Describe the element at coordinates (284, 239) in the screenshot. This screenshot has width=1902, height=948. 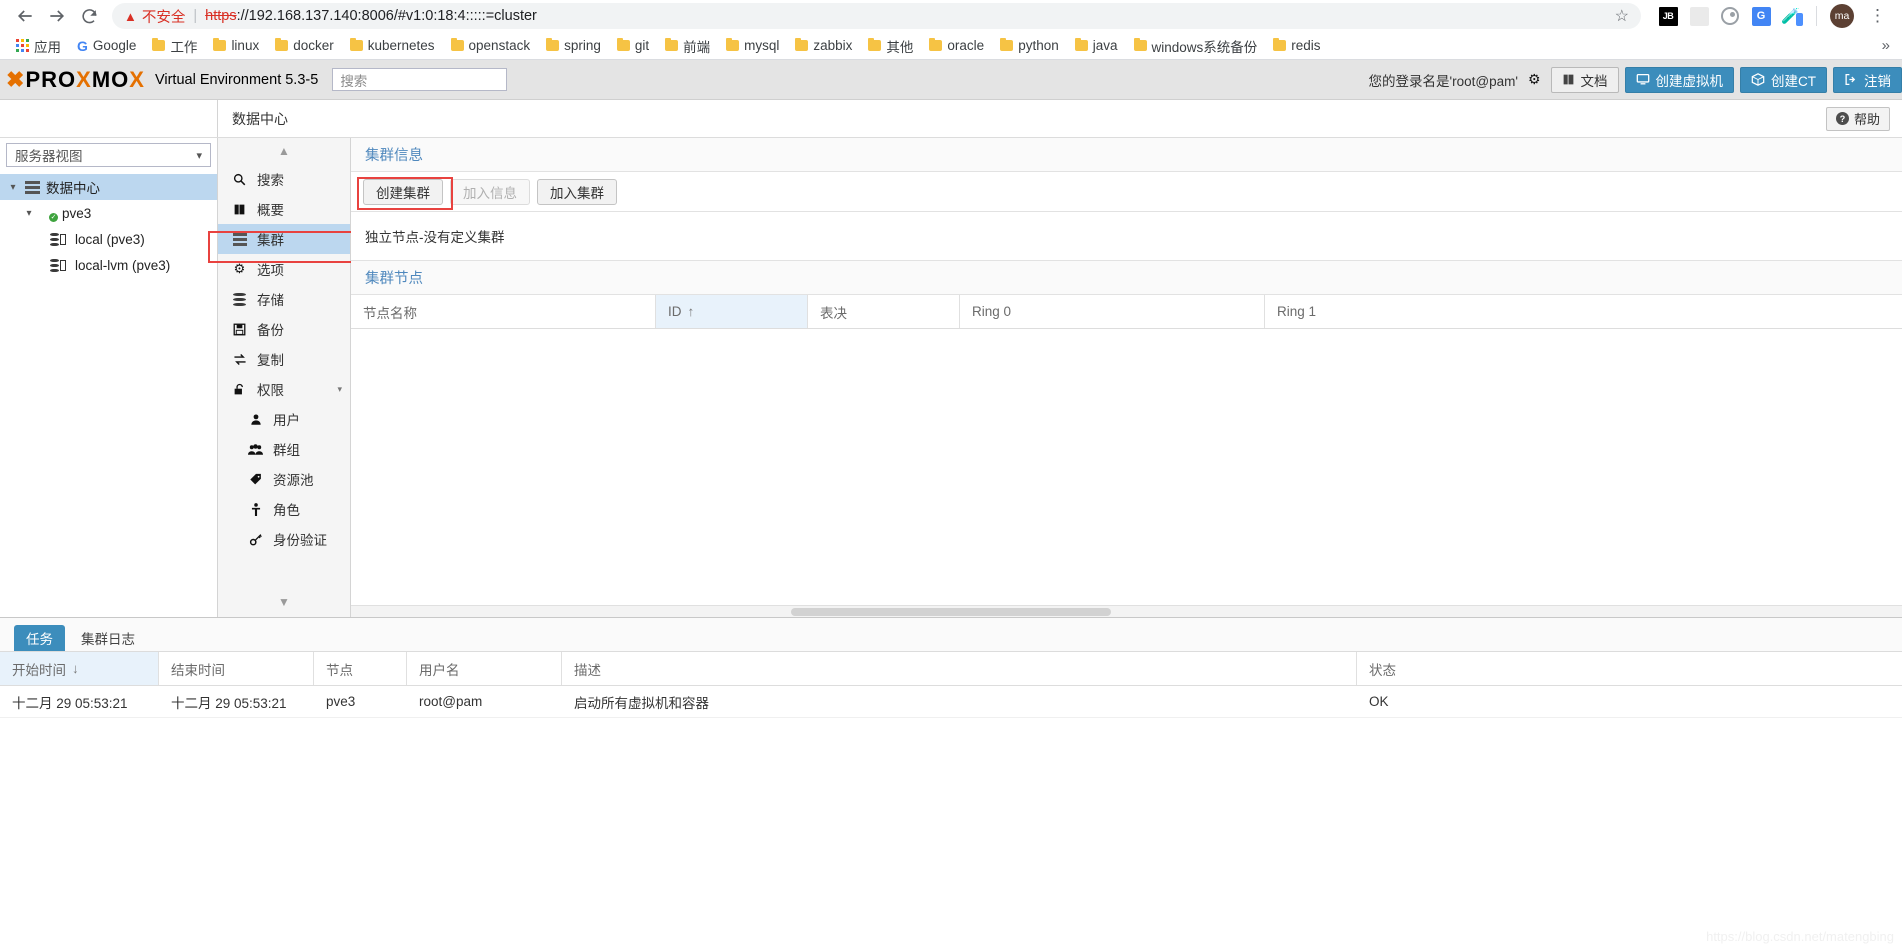
I see `nav-item-cluster: 集群` at that location.